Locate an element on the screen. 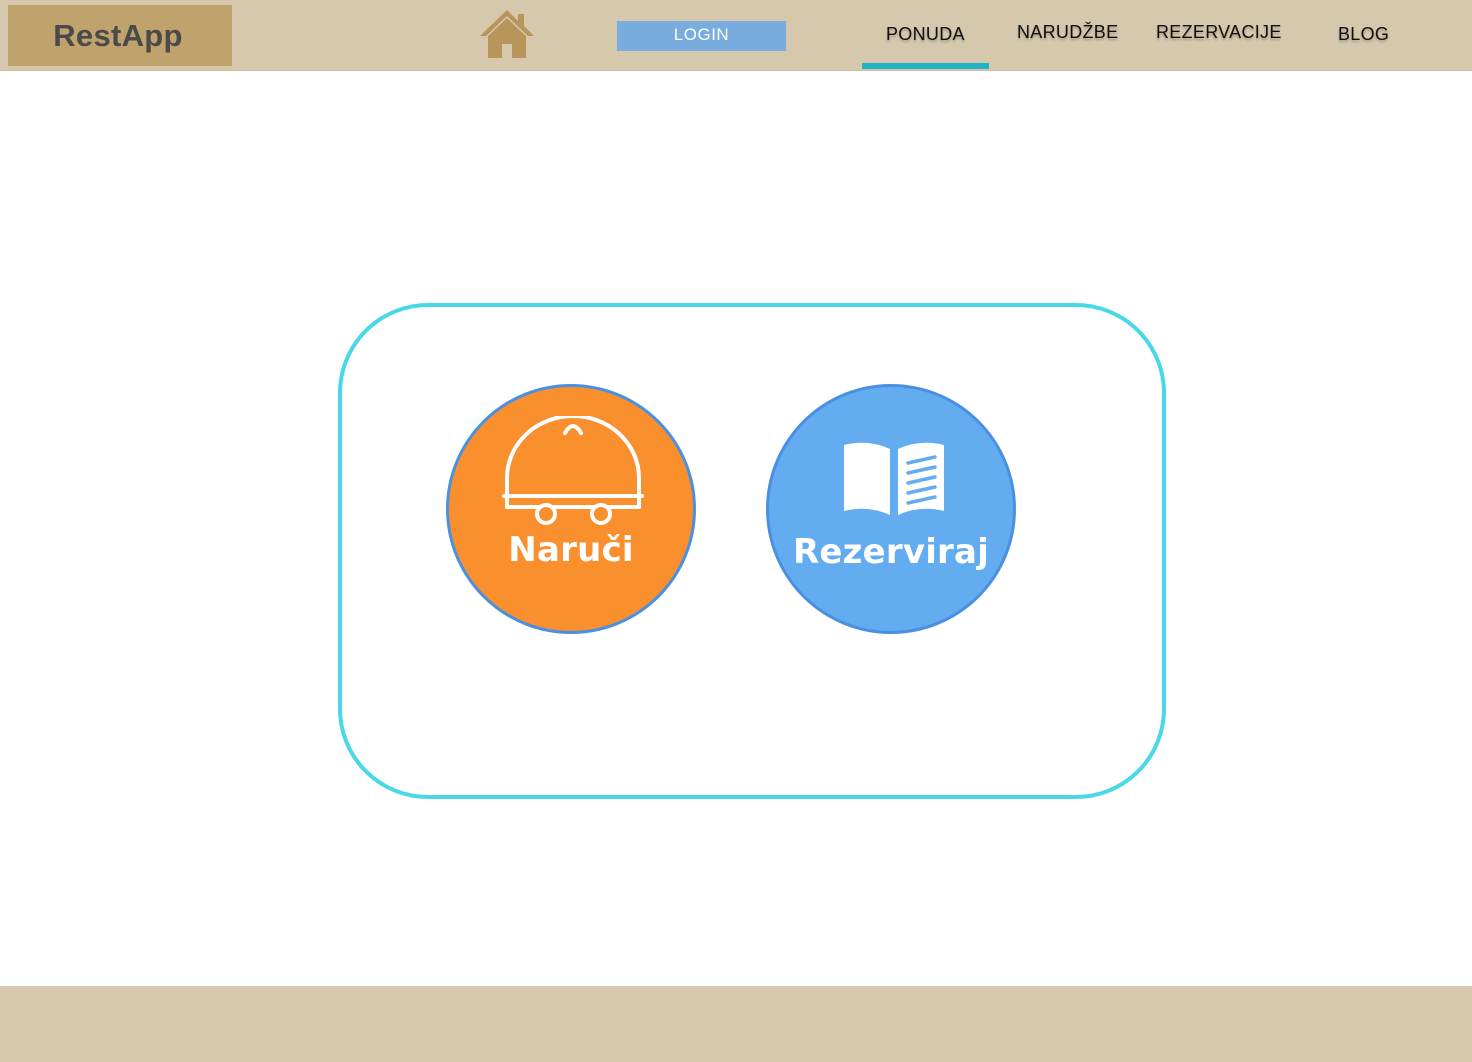 The height and width of the screenshot is (1062, 1472). home-icon is located at coordinates (507, 34).